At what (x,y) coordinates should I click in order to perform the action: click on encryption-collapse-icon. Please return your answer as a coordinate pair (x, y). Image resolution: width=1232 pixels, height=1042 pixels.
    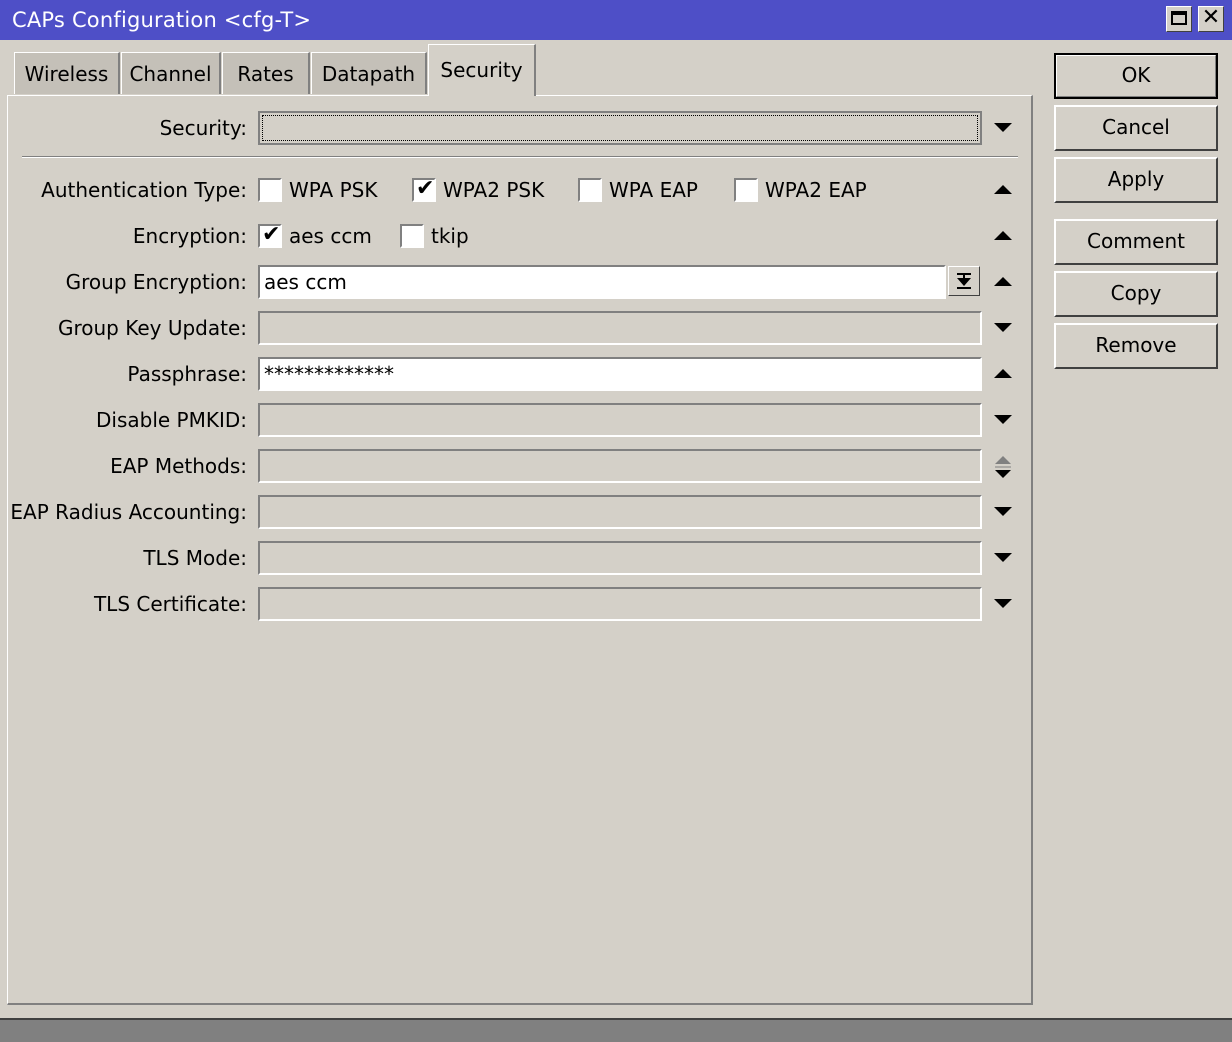
    Looking at the image, I should click on (1003, 236).